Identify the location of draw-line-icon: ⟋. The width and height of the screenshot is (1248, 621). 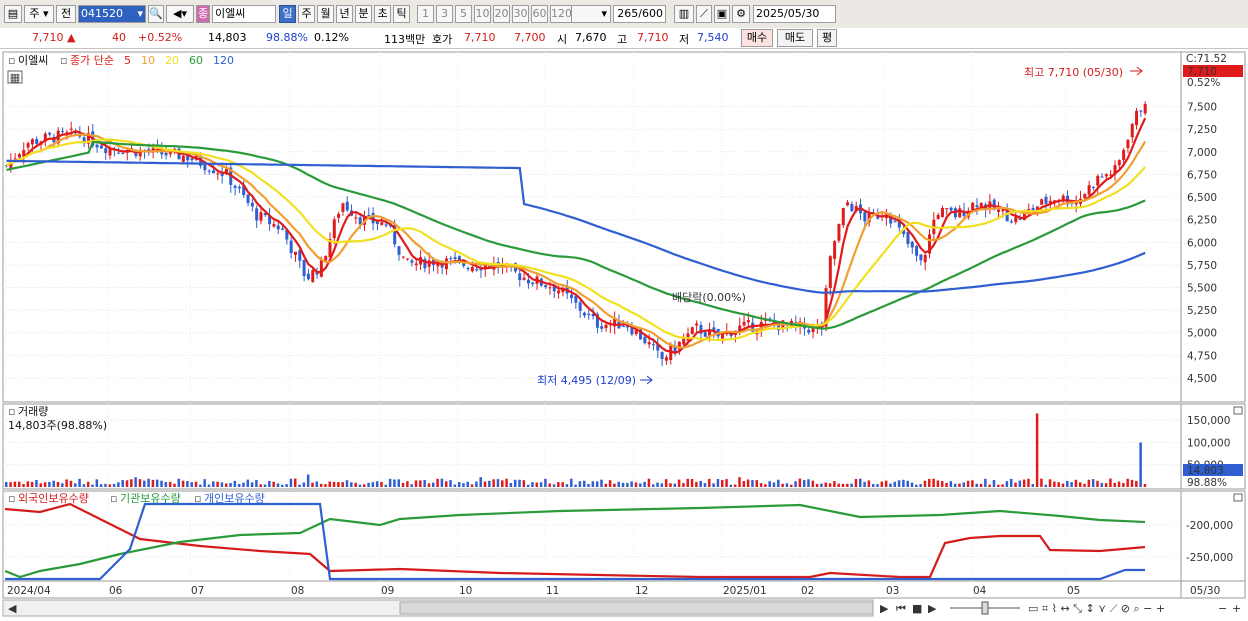
(704, 14).